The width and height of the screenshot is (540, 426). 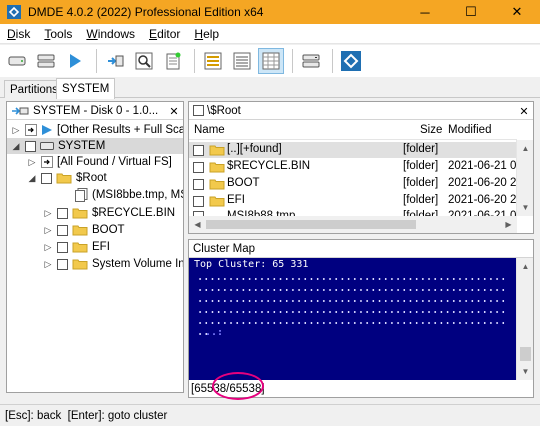 What do you see at coordinates (351, 61) in the screenshot?
I see `dmde-logo-button` at bounding box center [351, 61].